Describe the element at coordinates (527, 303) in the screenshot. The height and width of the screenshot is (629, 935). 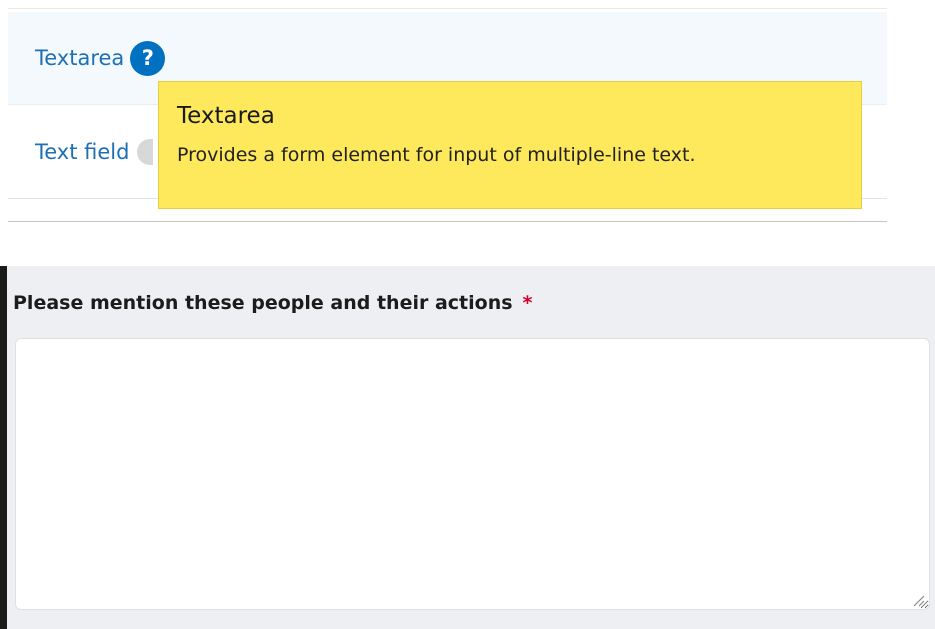
I see `required-marker: *` at that location.